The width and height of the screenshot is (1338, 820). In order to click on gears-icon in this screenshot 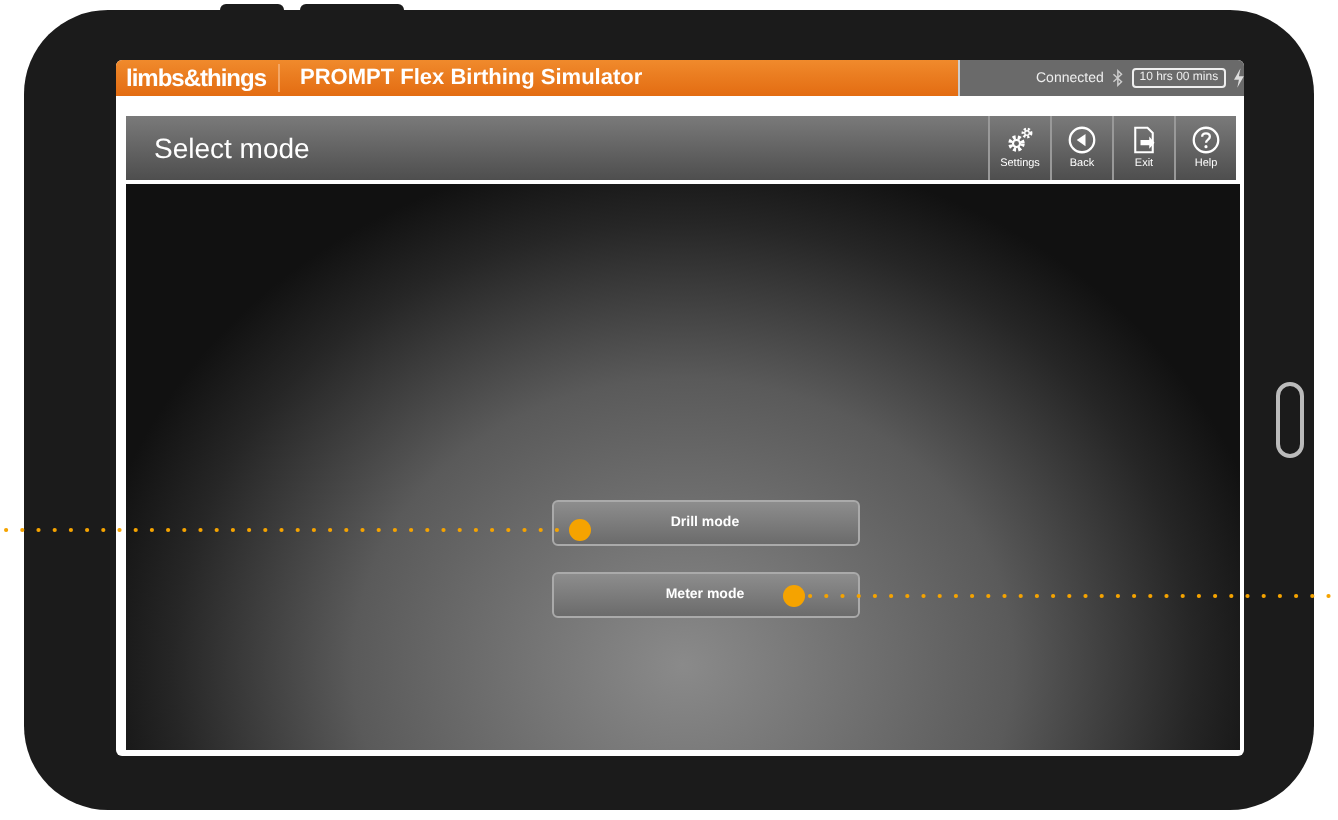, I will do `click(1020, 140)`.